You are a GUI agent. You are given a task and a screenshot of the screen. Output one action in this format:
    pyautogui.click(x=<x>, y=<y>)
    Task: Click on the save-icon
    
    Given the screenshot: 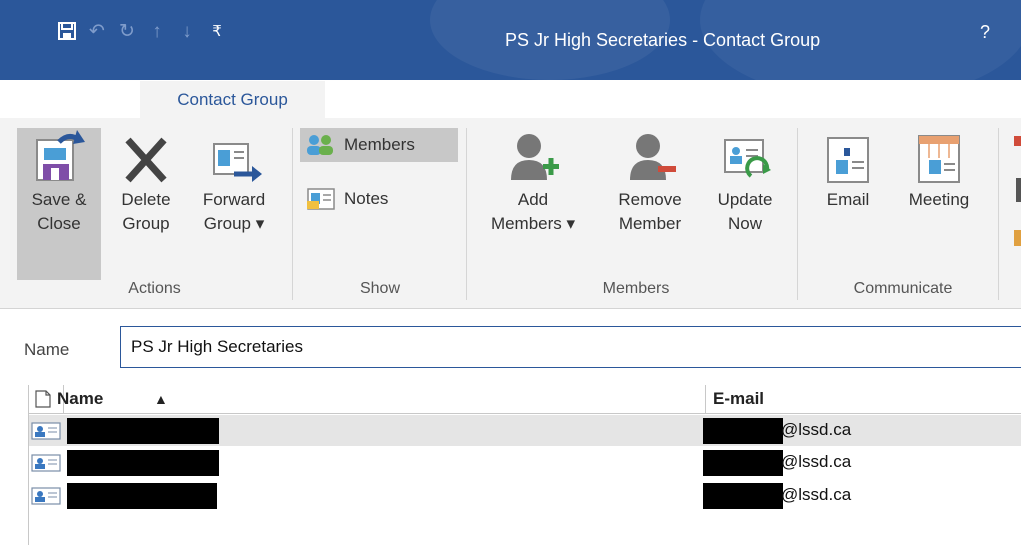 What is the action you would take?
    pyautogui.click(x=67, y=31)
    